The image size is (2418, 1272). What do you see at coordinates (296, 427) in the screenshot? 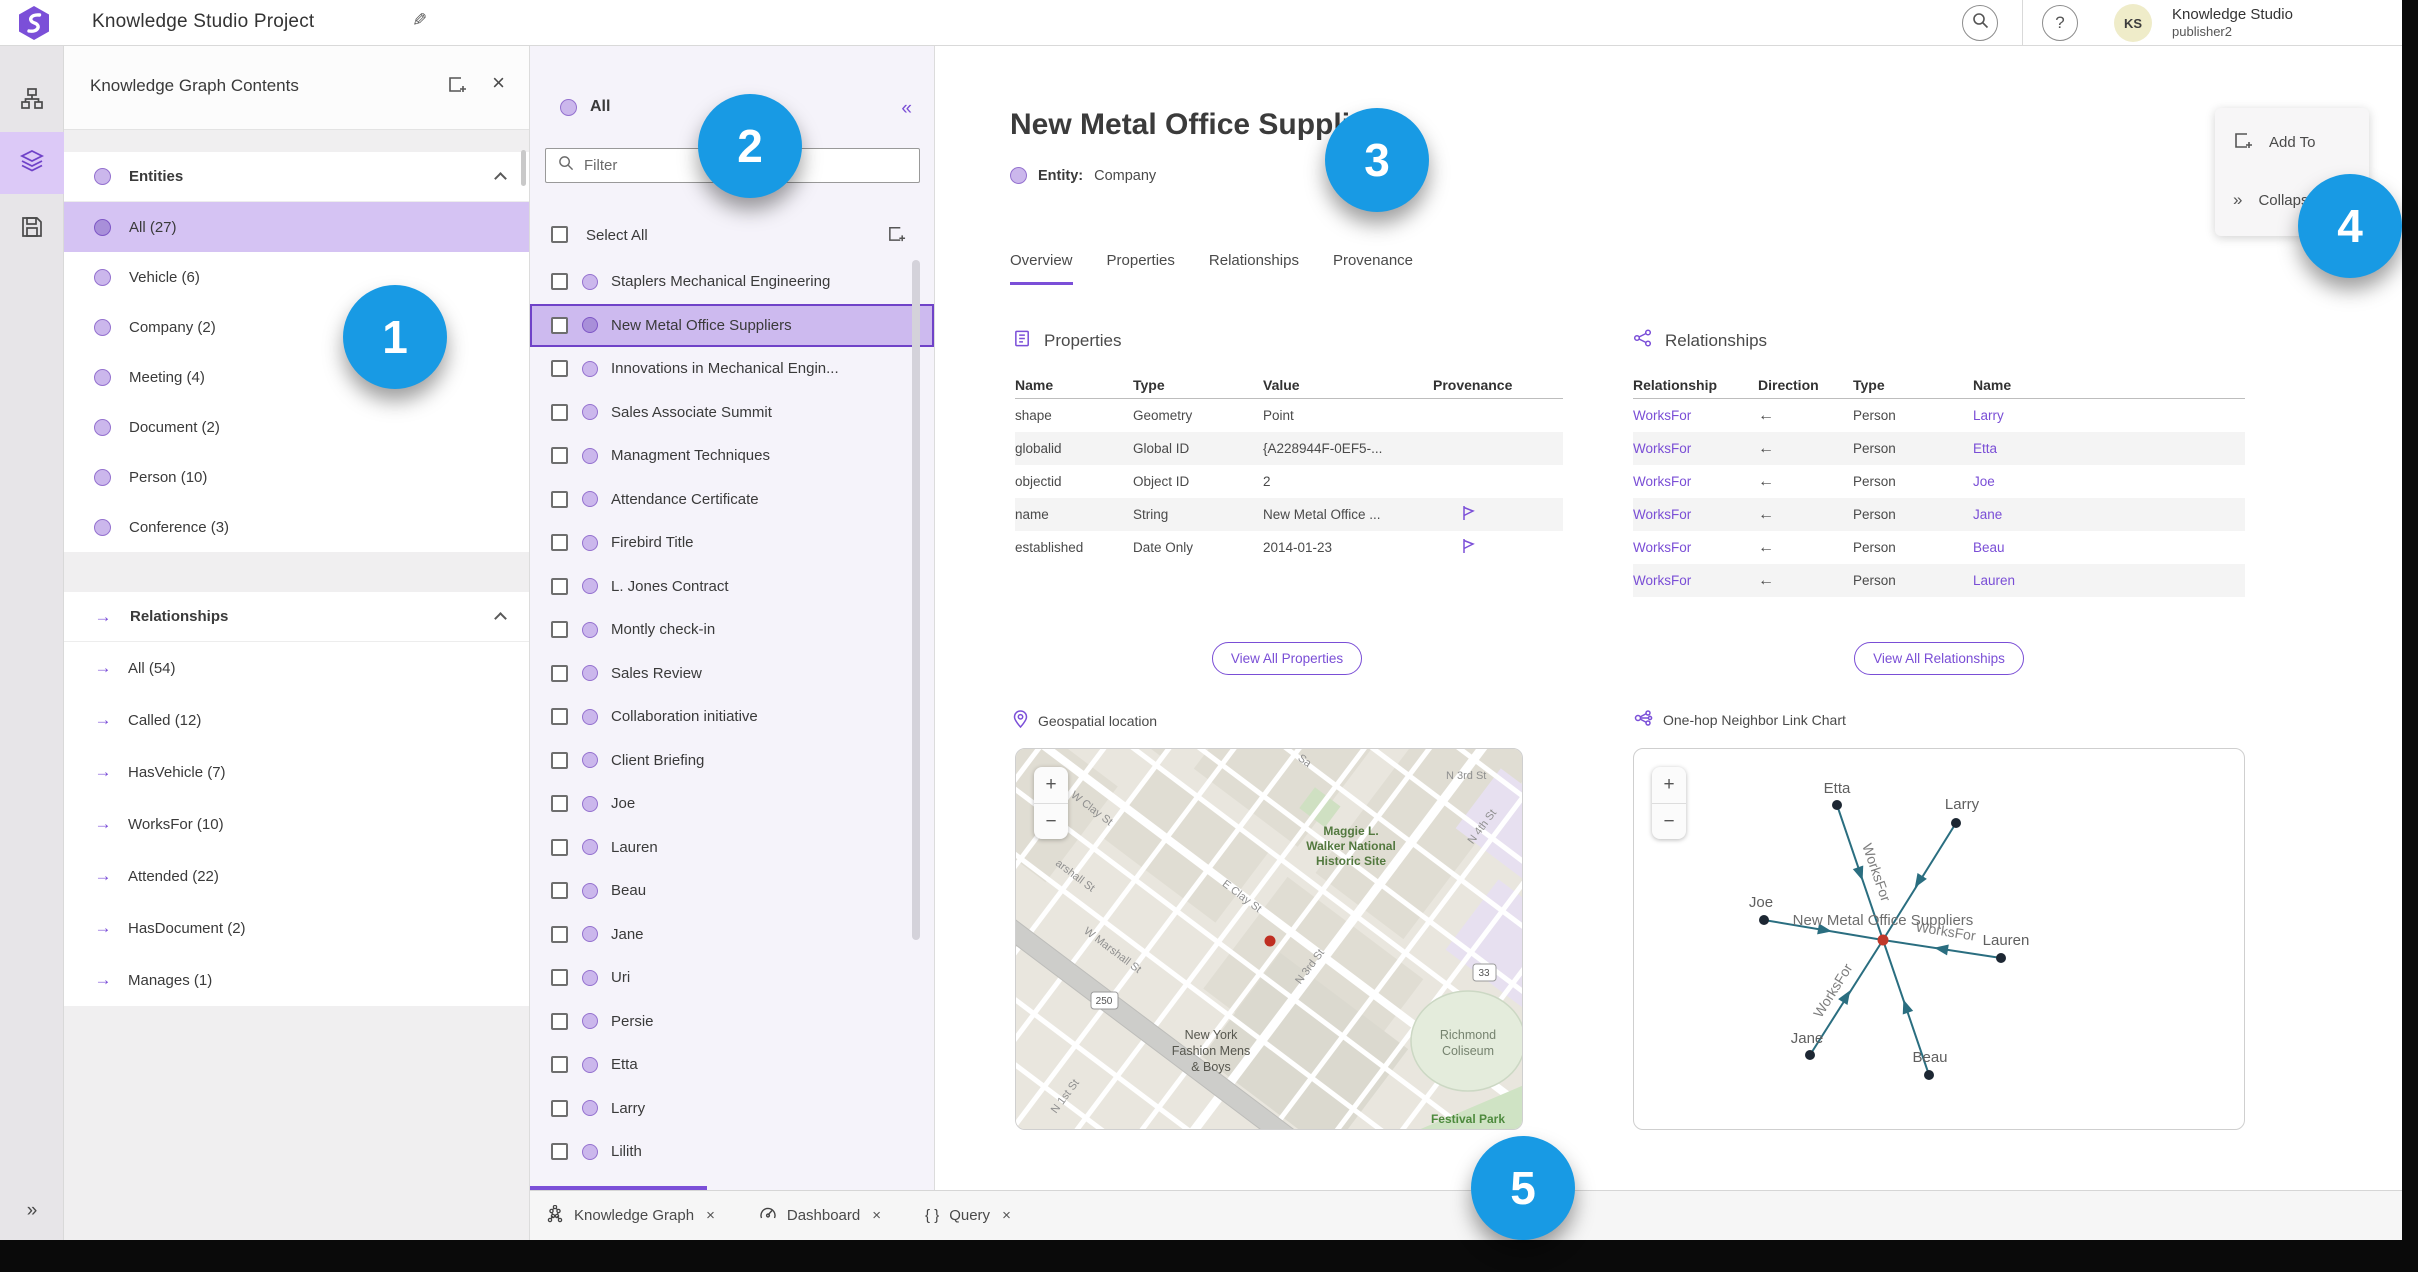
I see `entity-type-item: Document (2)` at bounding box center [296, 427].